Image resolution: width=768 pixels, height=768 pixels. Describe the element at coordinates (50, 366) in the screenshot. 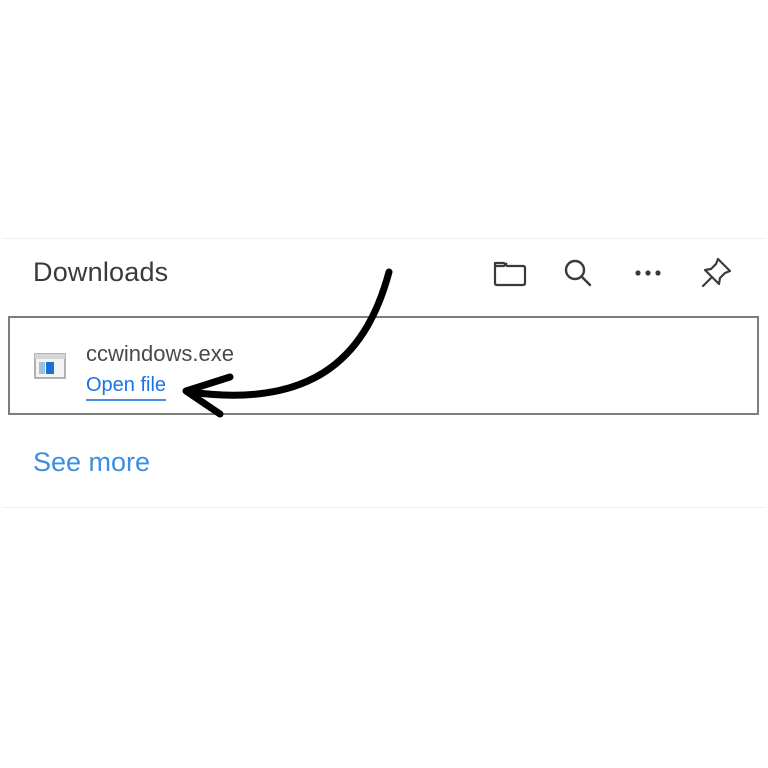

I see `exe-file-icon` at that location.